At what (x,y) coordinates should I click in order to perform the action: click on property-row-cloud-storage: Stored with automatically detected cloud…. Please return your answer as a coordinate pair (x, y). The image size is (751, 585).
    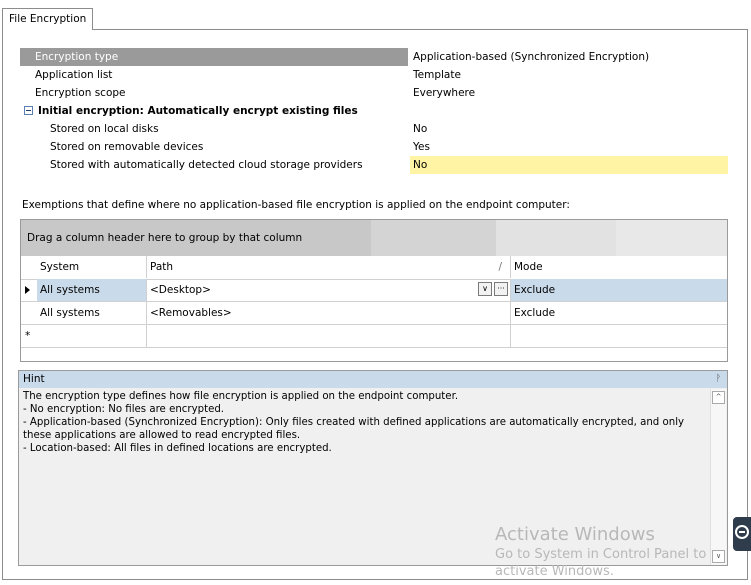
    Looking at the image, I should click on (374, 165).